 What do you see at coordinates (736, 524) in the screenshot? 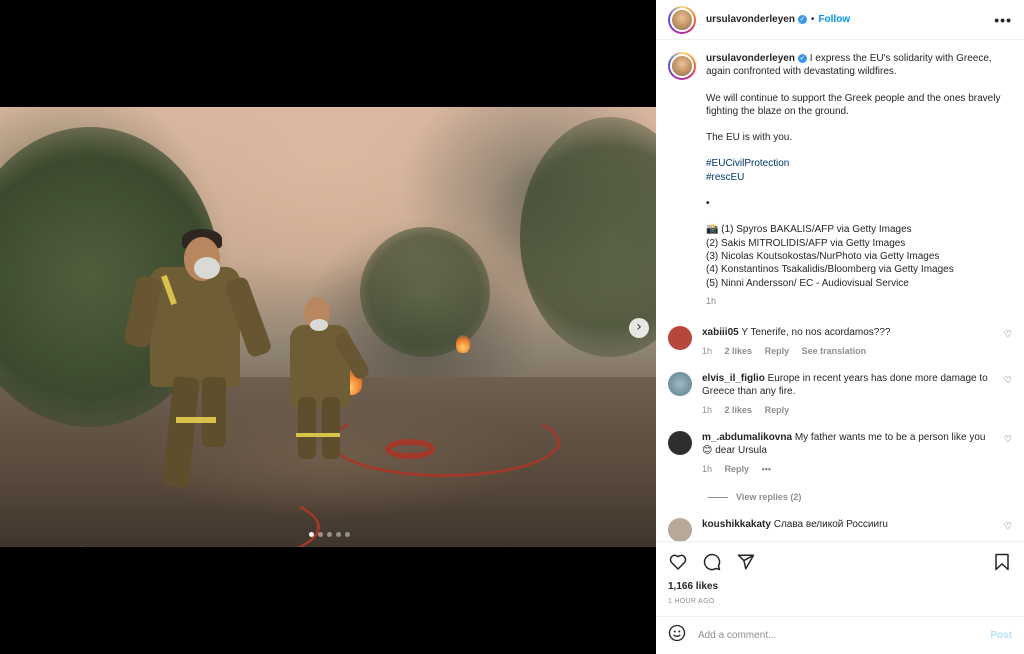
I see `commenter-username: koushikkakaty` at bounding box center [736, 524].